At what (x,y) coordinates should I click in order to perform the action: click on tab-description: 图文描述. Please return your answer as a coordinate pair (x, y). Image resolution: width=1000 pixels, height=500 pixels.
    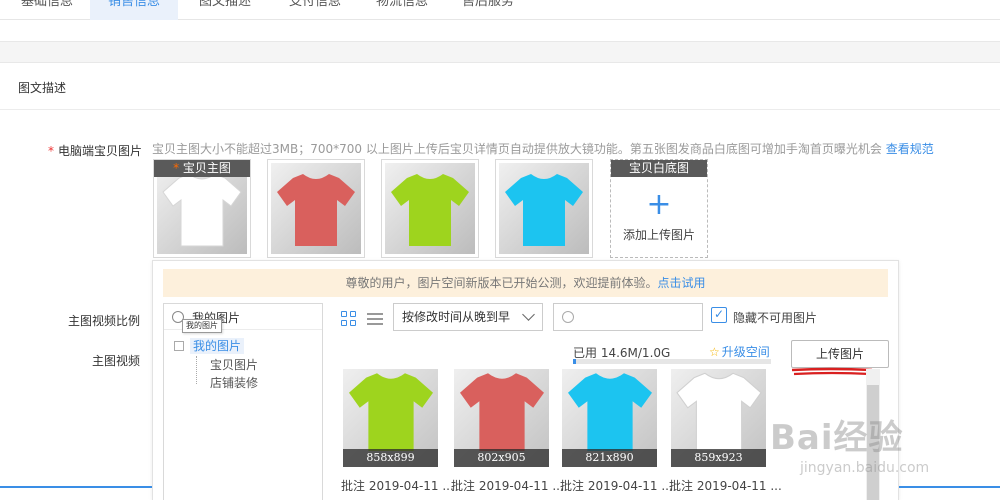
    Looking at the image, I should click on (225, 10).